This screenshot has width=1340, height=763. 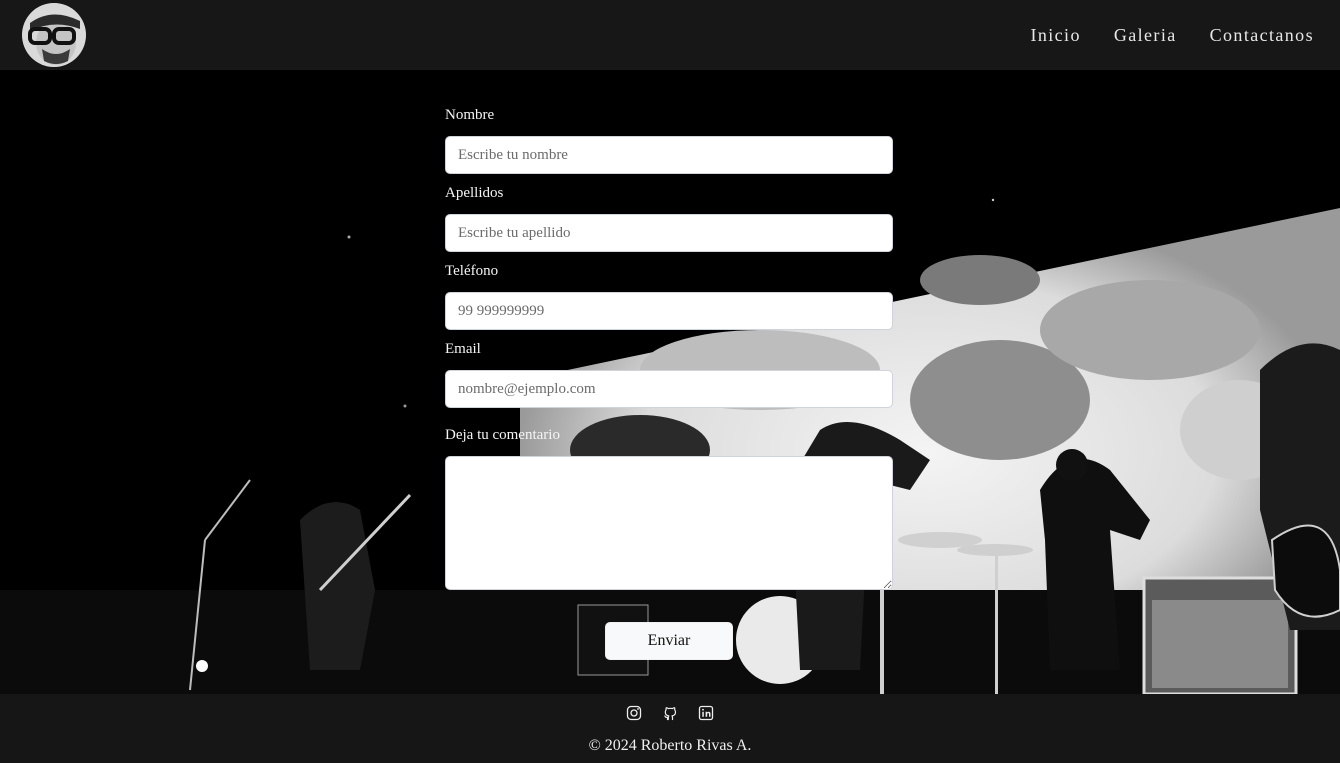 I want to click on social-links, so click(x=670, y=713).